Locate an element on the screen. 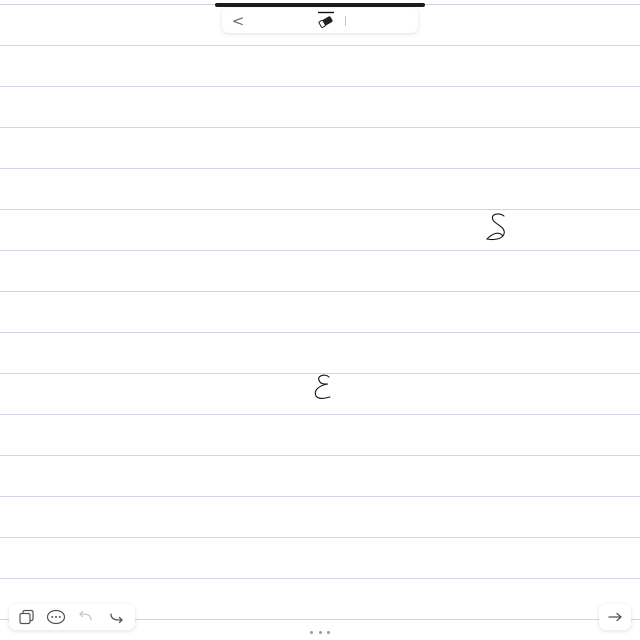 Image resolution: width=640 pixels, height=640 pixels. top-toolbar: < is located at coordinates (320, 20).